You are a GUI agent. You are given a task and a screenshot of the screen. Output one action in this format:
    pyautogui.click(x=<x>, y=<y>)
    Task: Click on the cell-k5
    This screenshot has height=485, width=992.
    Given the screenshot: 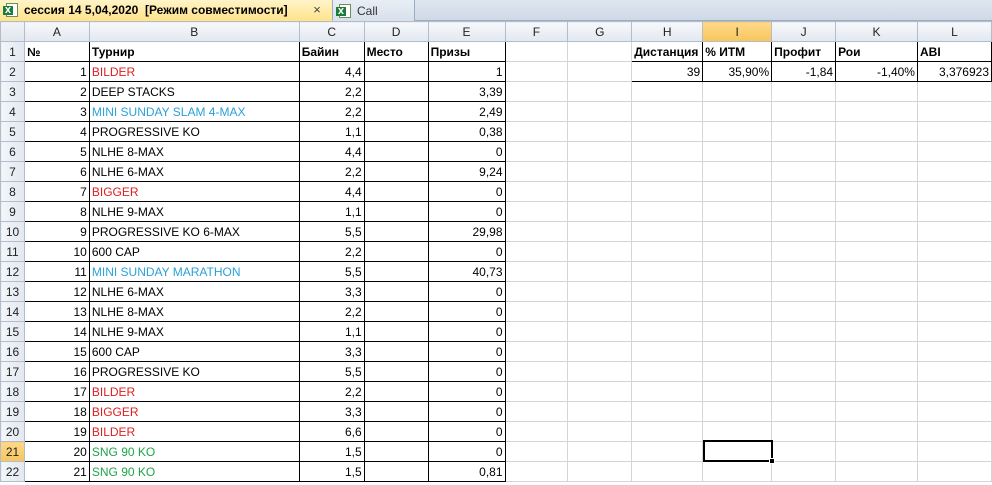 What is the action you would take?
    pyautogui.click(x=876, y=131)
    